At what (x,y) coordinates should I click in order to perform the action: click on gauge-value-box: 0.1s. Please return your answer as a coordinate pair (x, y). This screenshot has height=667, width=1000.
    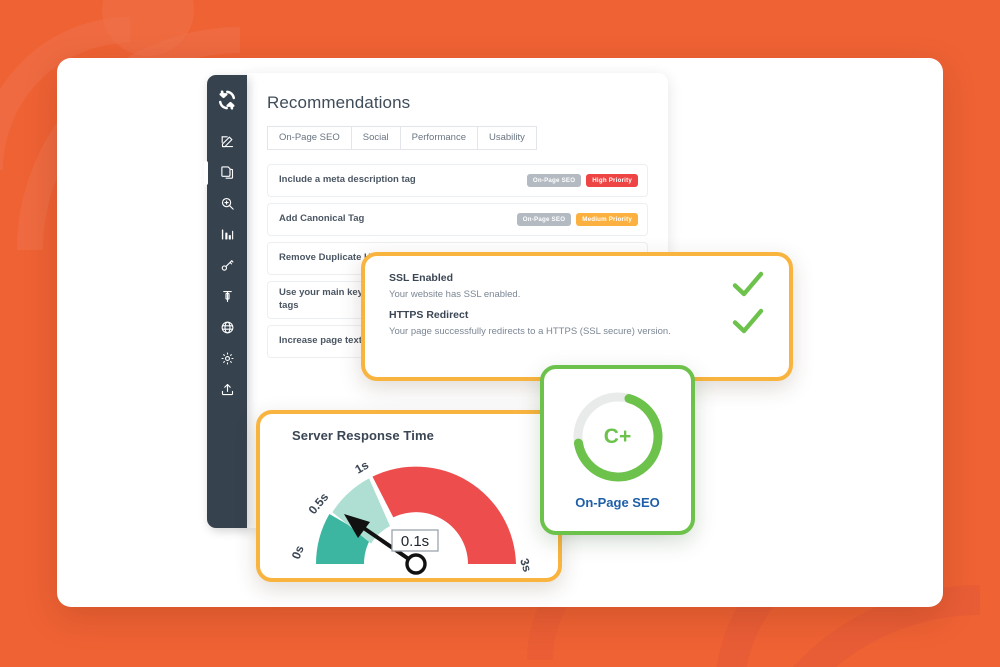
    Looking at the image, I should click on (415, 540).